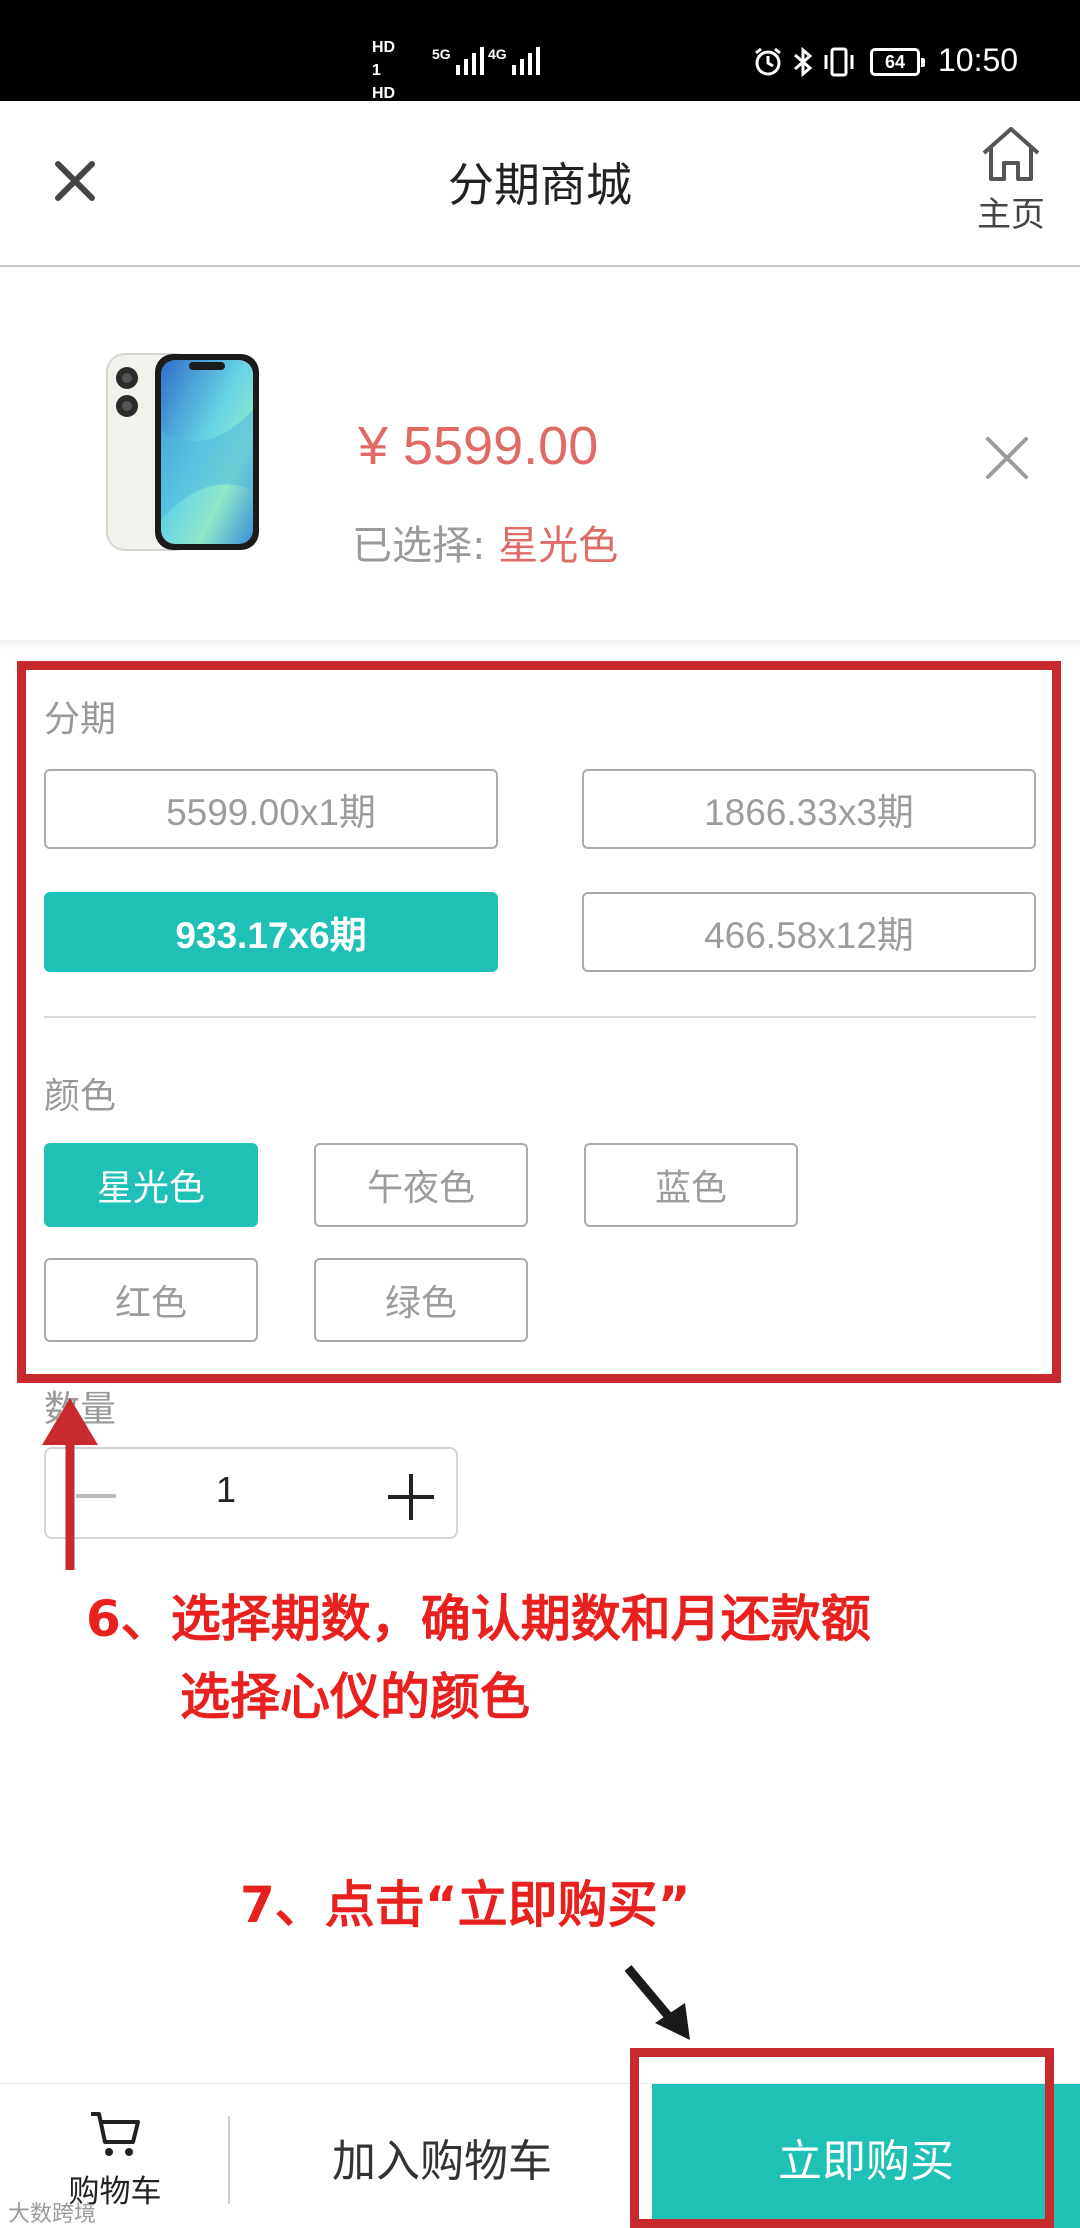 Image resolution: width=1080 pixels, height=2228 pixels. Describe the element at coordinates (839, 62) in the screenshot. I see `vibrate-icon` at that location.